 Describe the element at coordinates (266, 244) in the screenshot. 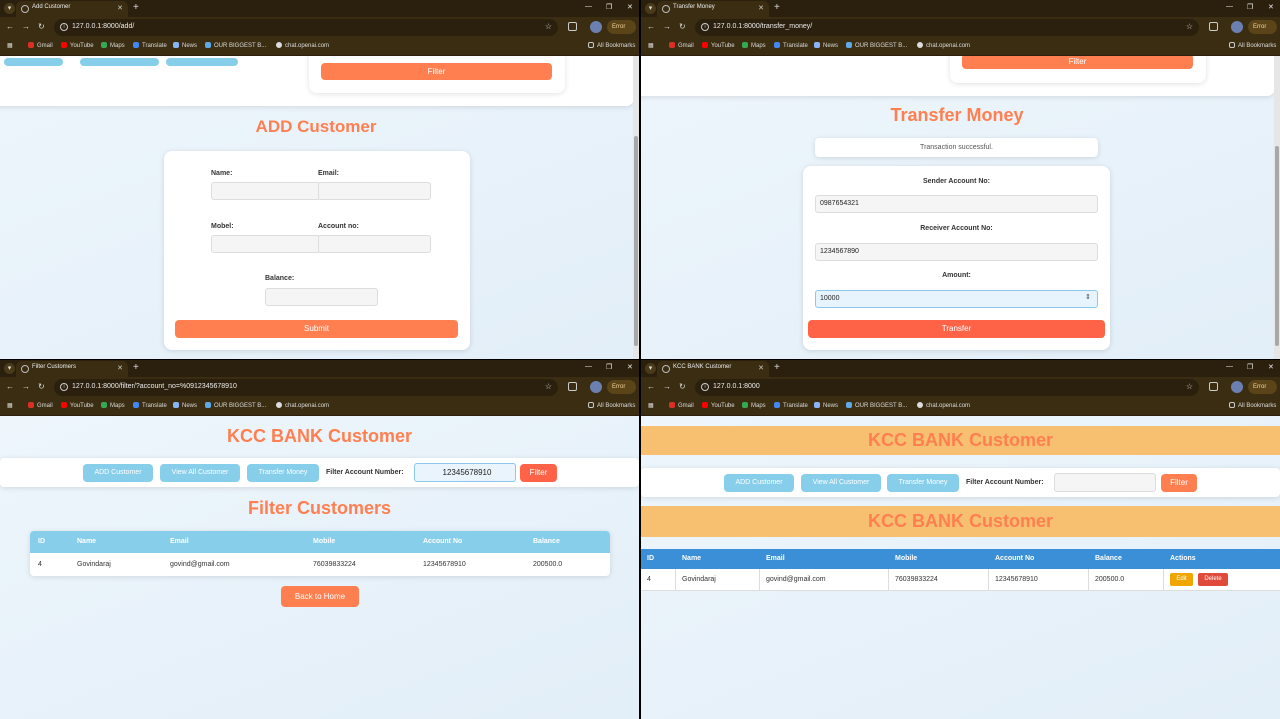

I see `mobel-field` at that location.